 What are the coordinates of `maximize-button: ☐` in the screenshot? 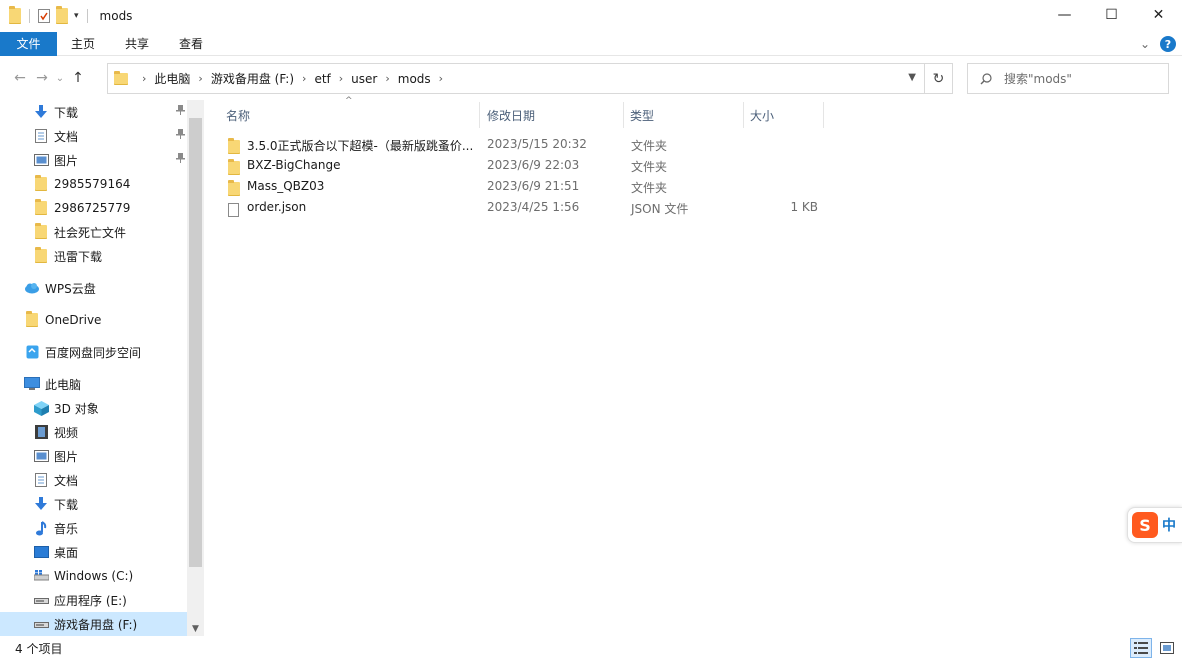 It's located at (1111, 15).